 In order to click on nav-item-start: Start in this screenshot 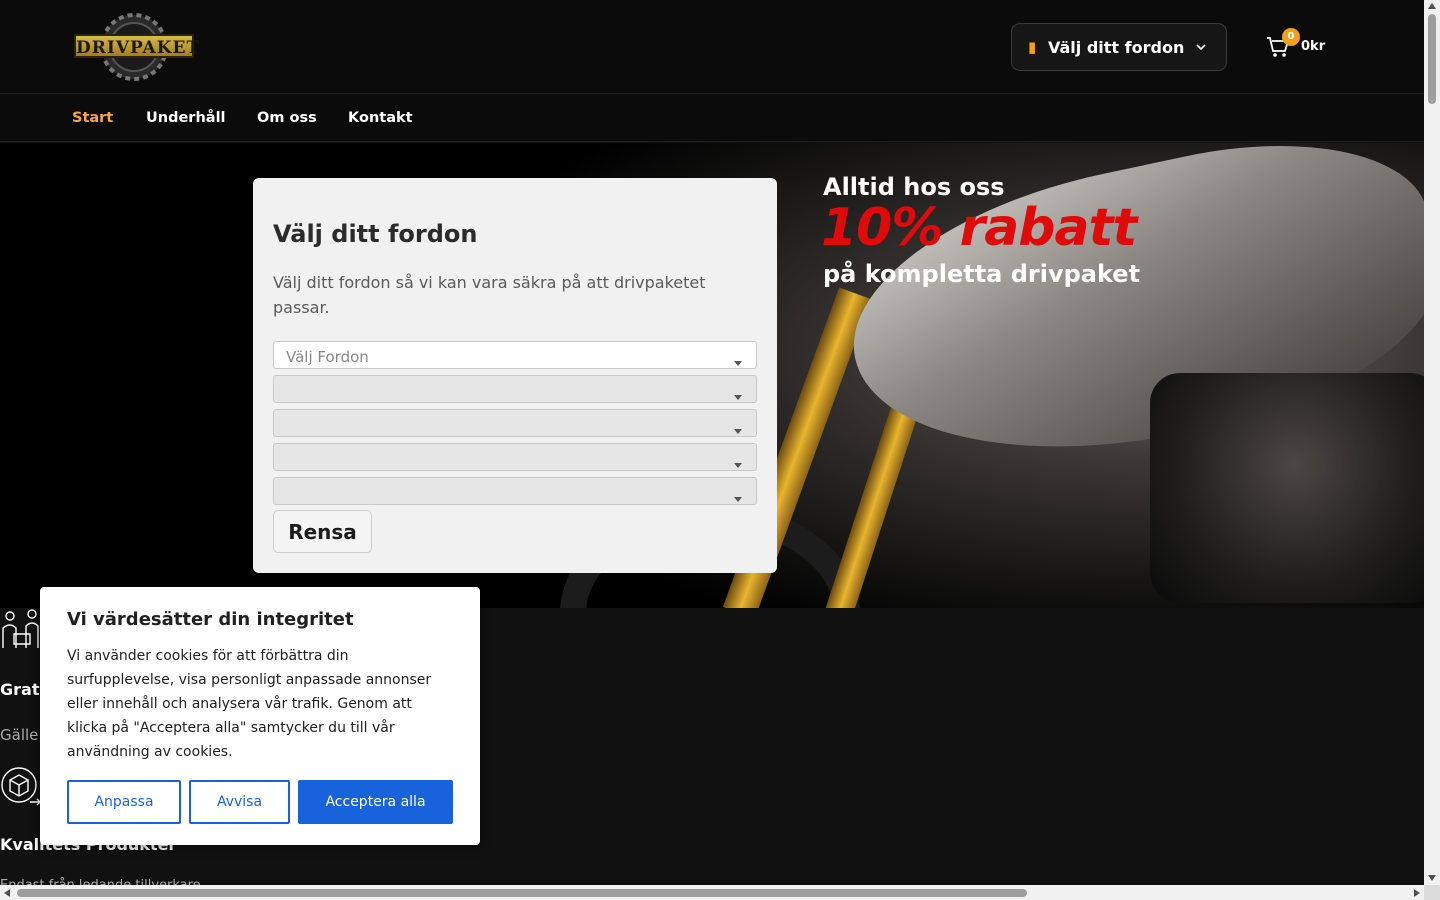, I will do `click(92, 118)`.